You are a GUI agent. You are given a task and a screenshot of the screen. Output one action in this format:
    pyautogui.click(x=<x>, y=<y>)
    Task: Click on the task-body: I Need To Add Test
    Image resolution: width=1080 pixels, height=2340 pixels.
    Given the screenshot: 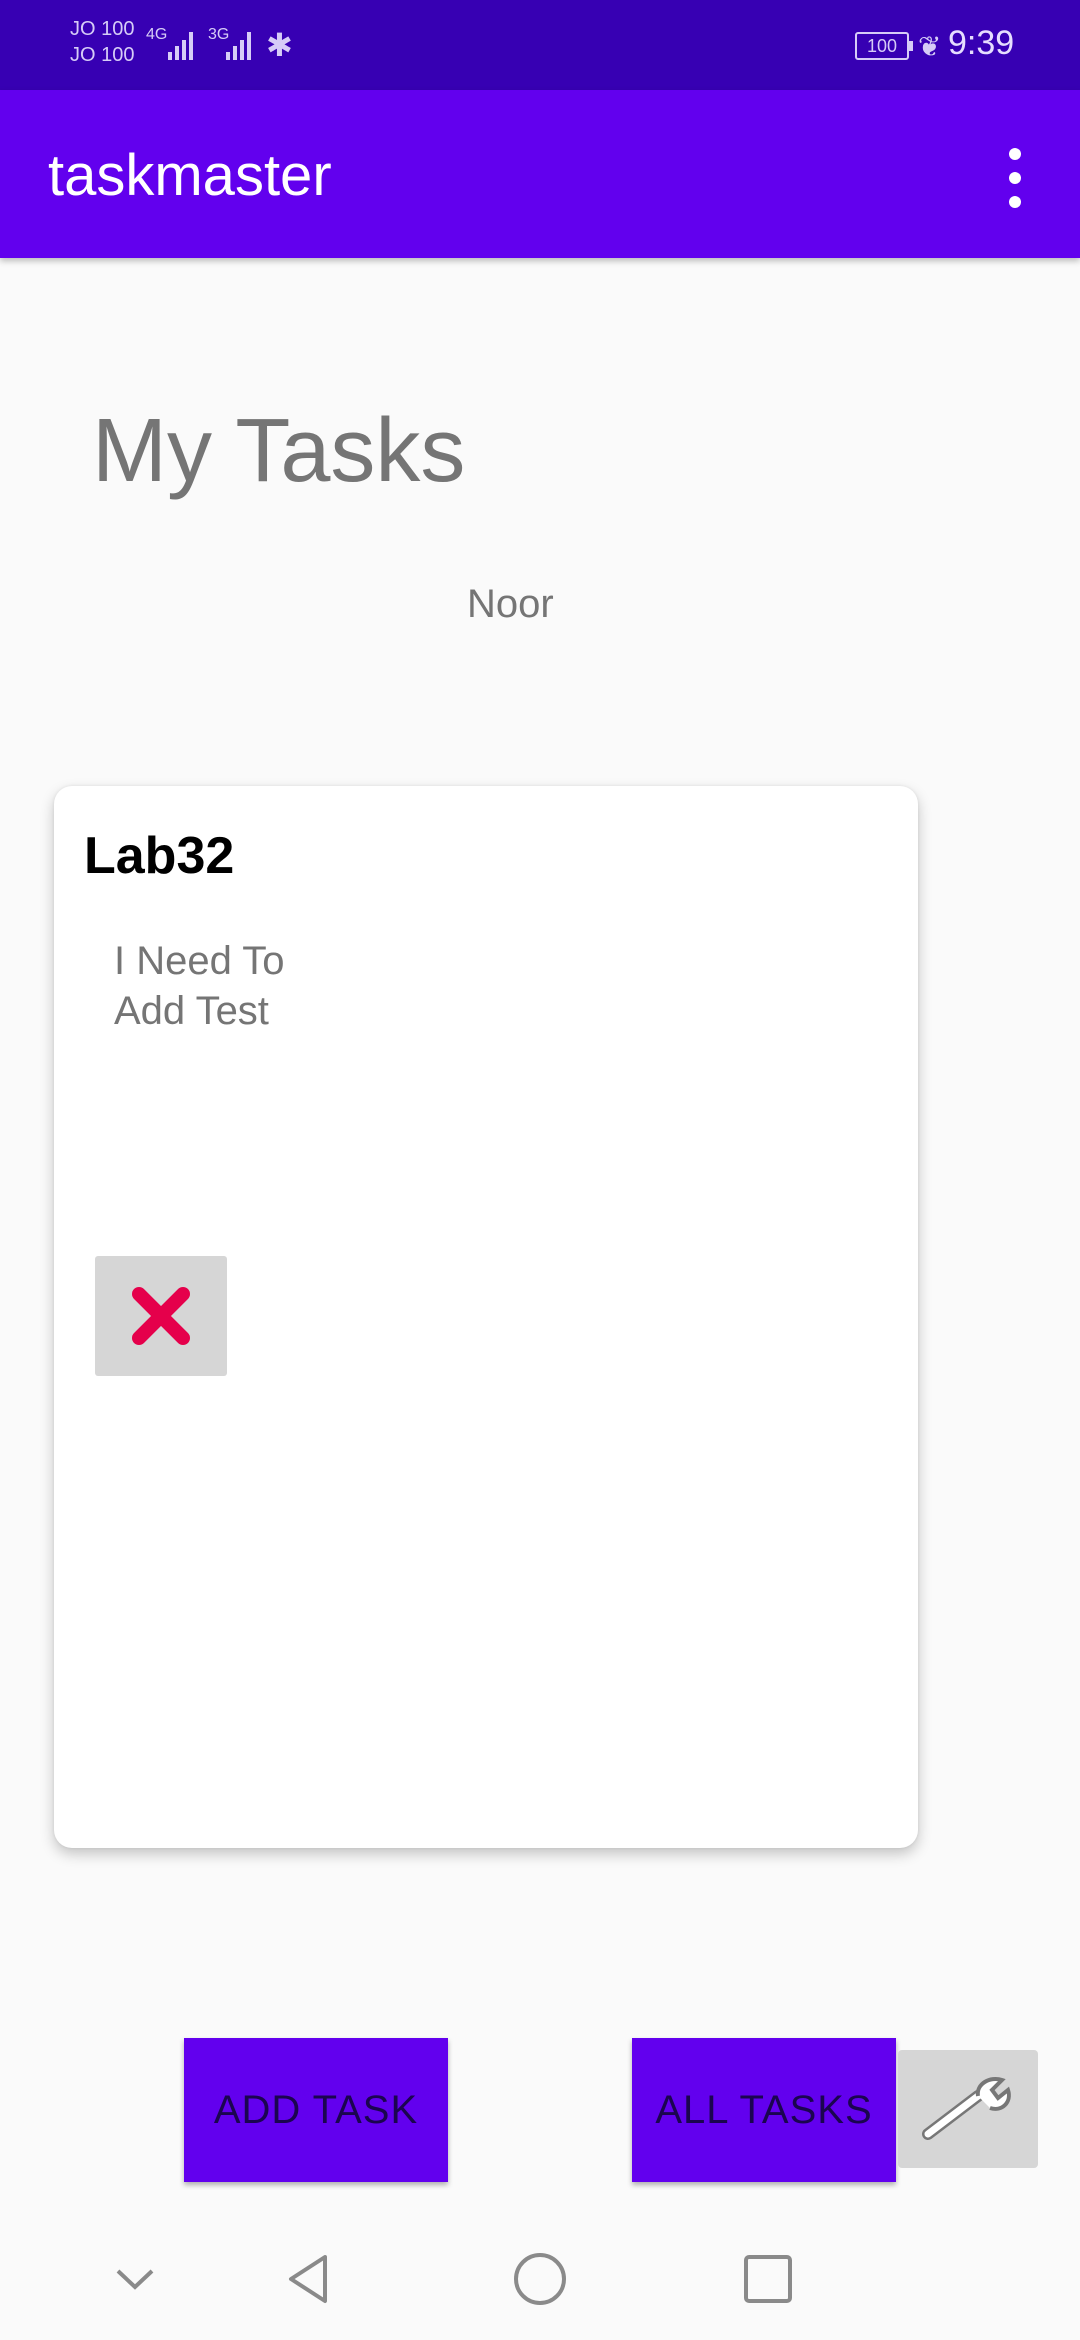 What is the action you would take?
    pyautogui.click(x=199, y=986)
    